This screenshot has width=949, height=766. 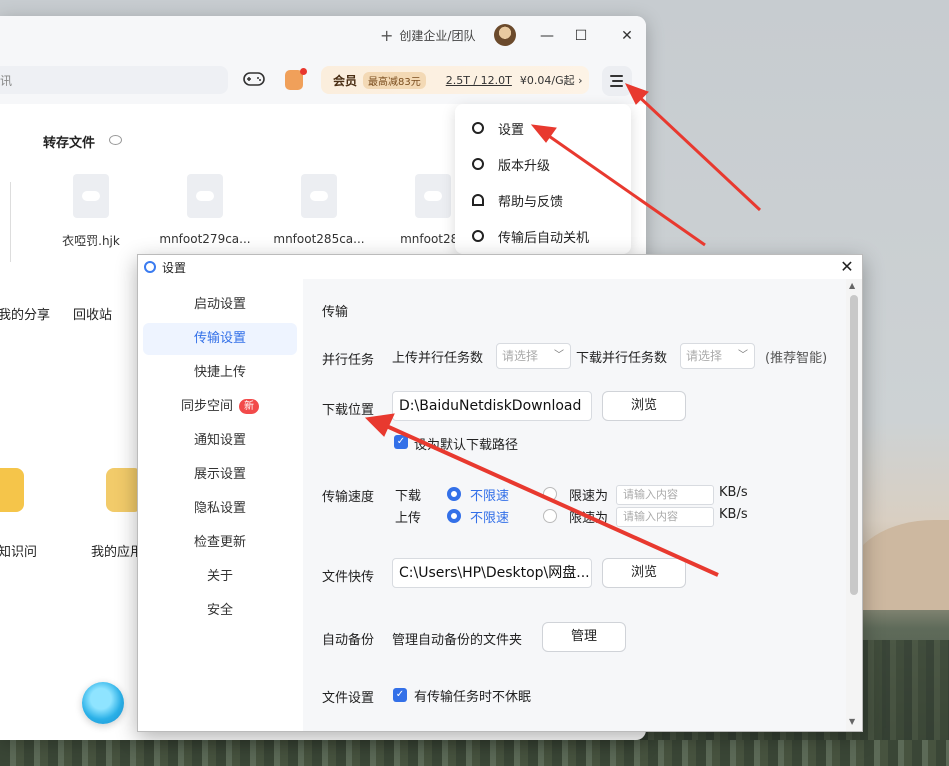 What do you see at coordinates (500, 267) in the screenshot?
I see `dialog-title-bar: 设置 ✕` at bounding box center [500, 267].